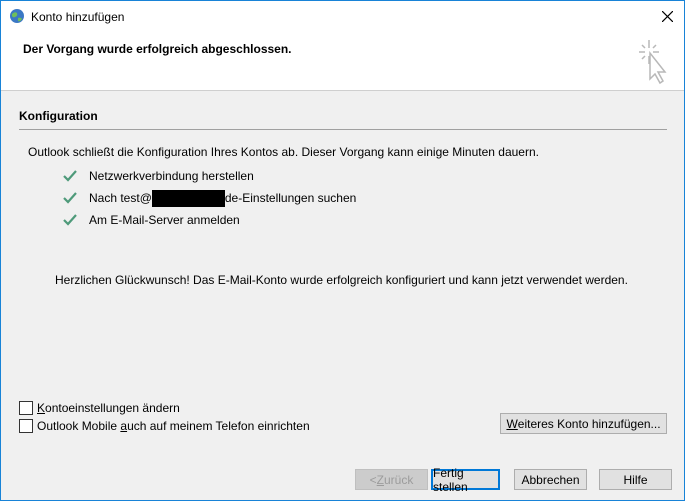 The height and width of the screenshot is (501, 685). Describe the element at coordinates (78, 17) in the screenshot. I see `window-title: Konto hinzufügen` at that location.